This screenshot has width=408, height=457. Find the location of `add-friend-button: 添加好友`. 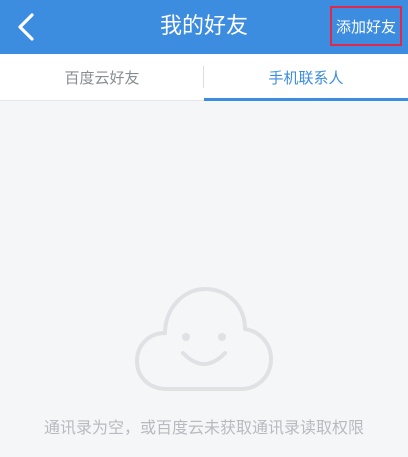

add-friend-button: 添加好友 is located at coordinates (366, 26).